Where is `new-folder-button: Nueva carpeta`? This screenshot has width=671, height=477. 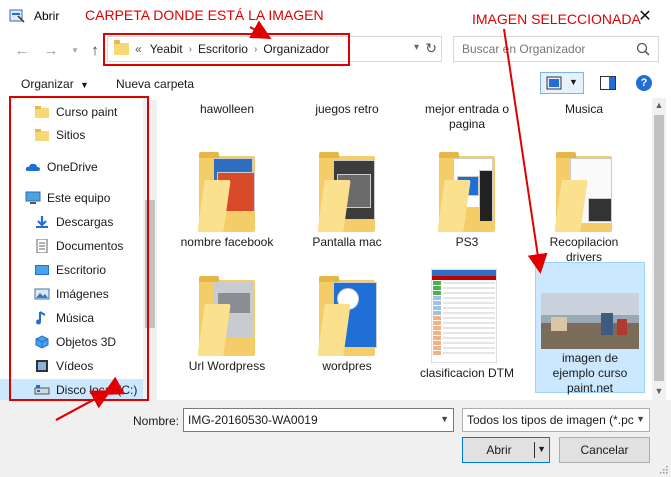
new-folder-button: Nueva carpeta is located at coordinates (155, 84).